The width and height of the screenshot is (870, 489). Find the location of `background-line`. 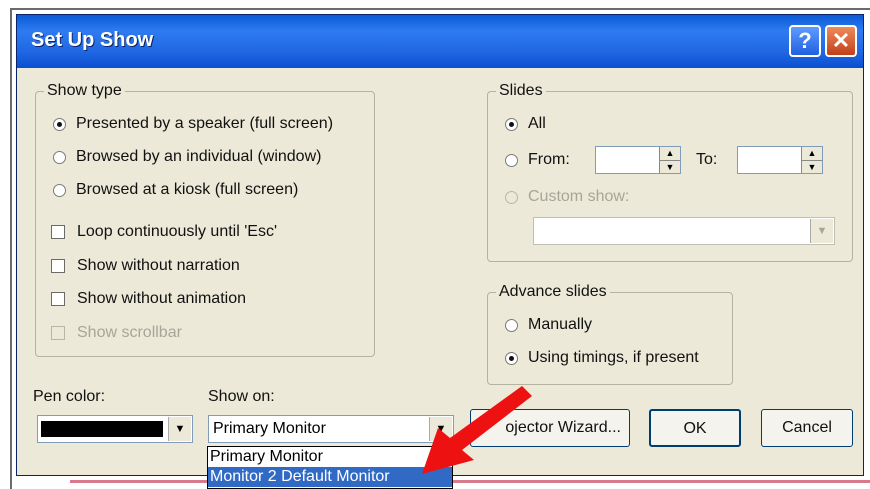

background-line is located at coordinates (470, 481).